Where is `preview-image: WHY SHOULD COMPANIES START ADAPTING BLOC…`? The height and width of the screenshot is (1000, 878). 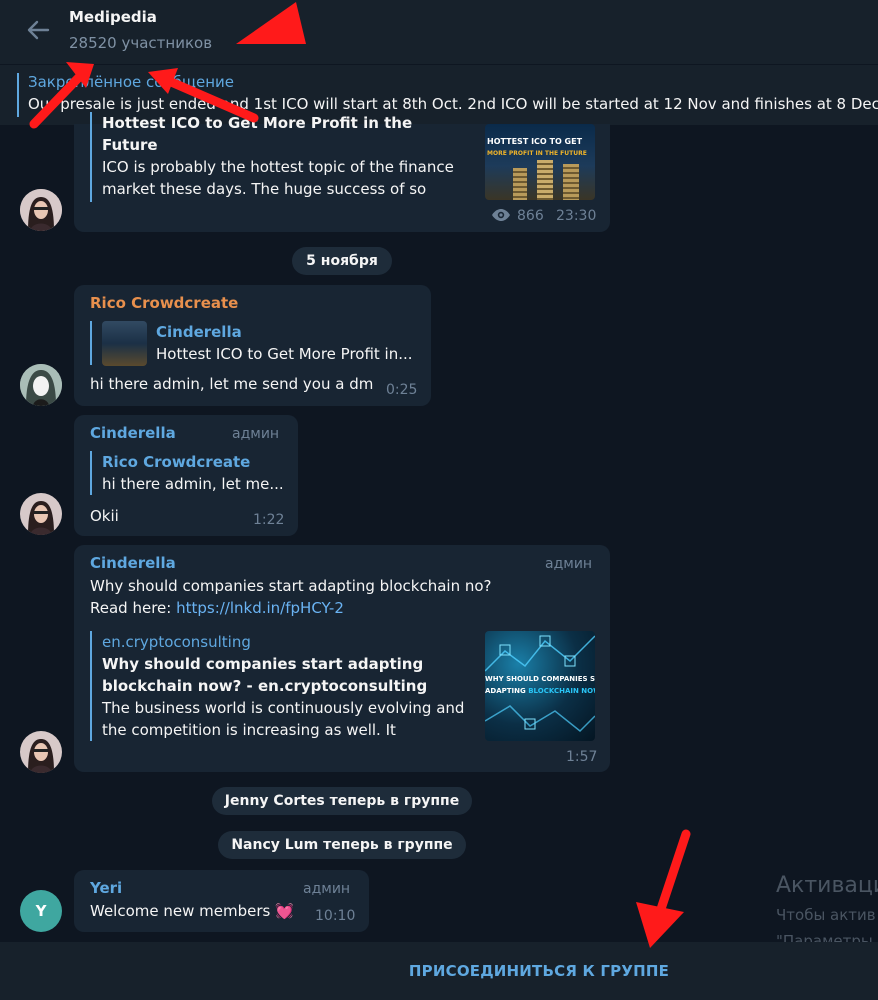
preview-image: WHY SHOULD COMPANIES START ADAPTING BLOC… is located at coordinates (540, 686).